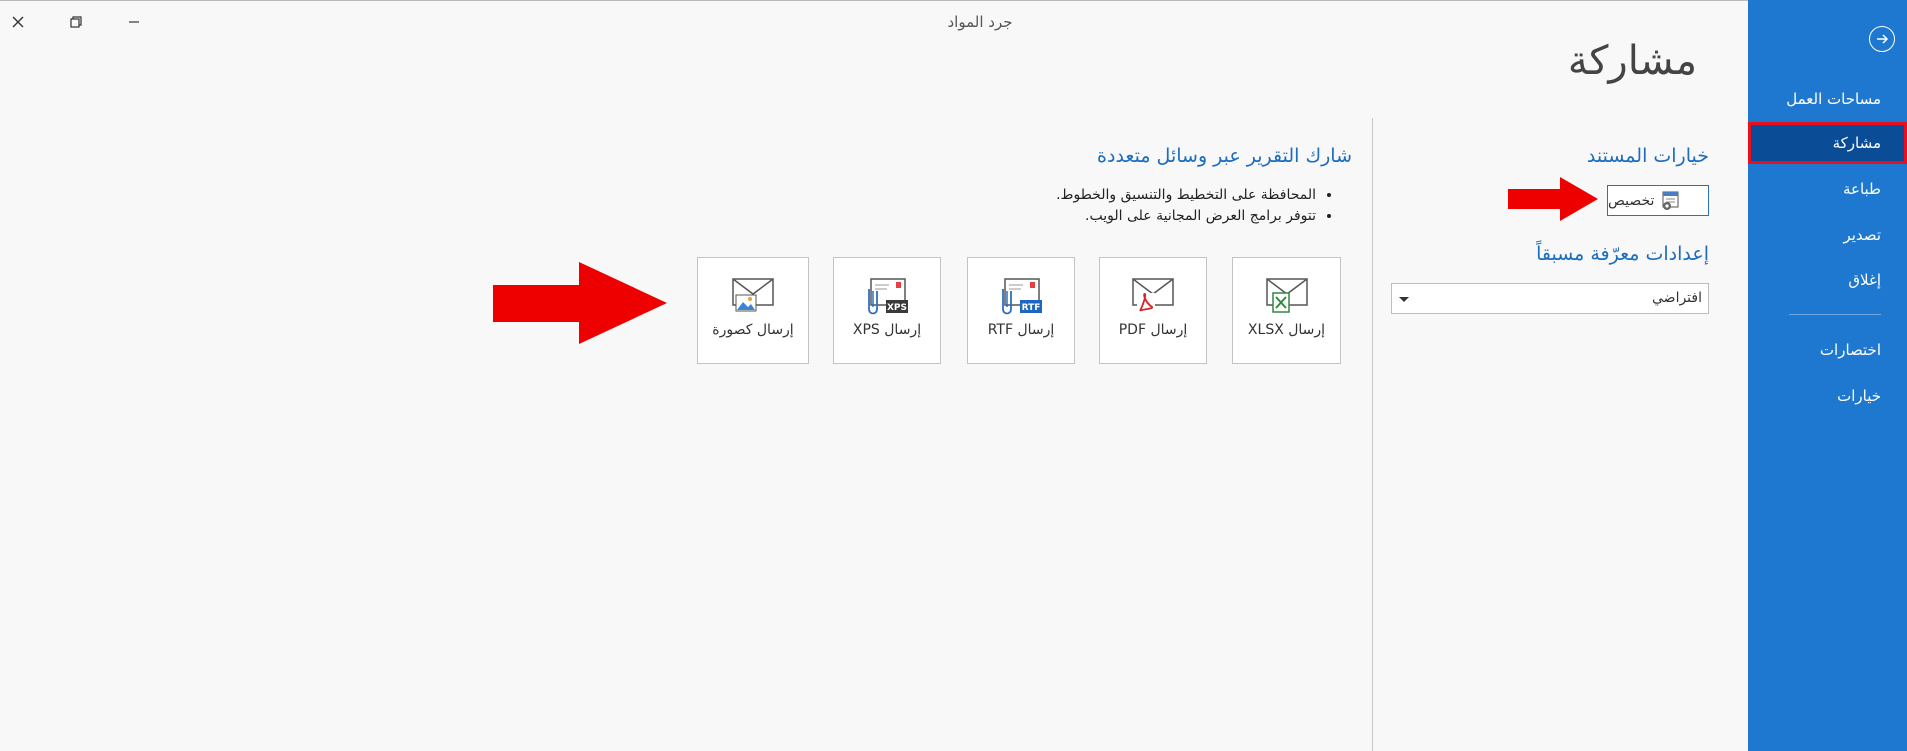 Image resolution: width=1907 pixels, height=751 pixels. I want to click on preset-dropdown: افتراضي, so click(1550, 298).